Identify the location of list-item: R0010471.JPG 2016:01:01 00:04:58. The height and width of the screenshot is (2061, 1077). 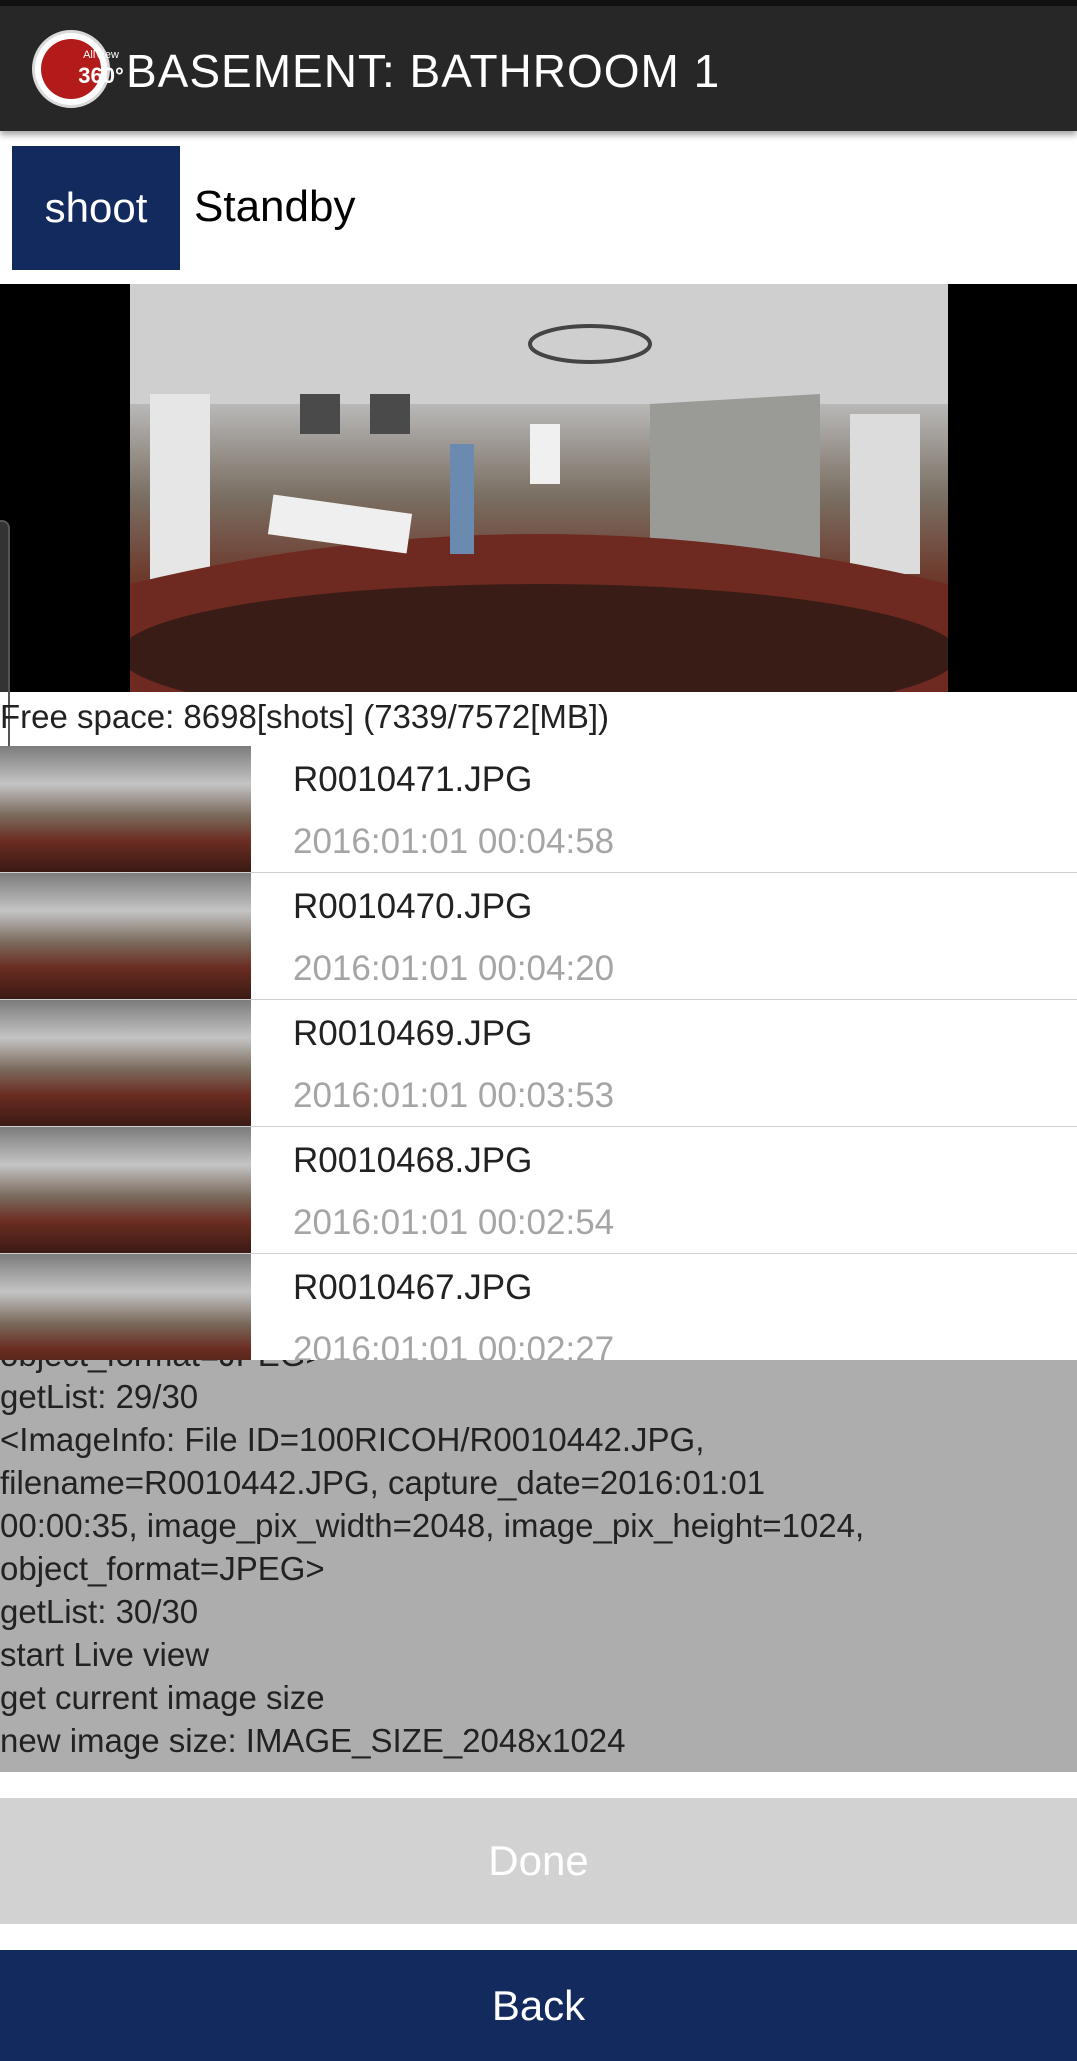
(538, 809).